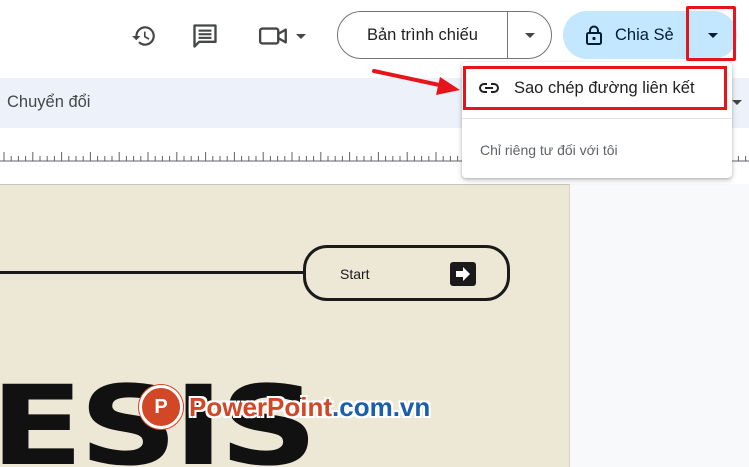 This screenshot has height=467, width=749. I want to click on meet-button, so click(283, 36).